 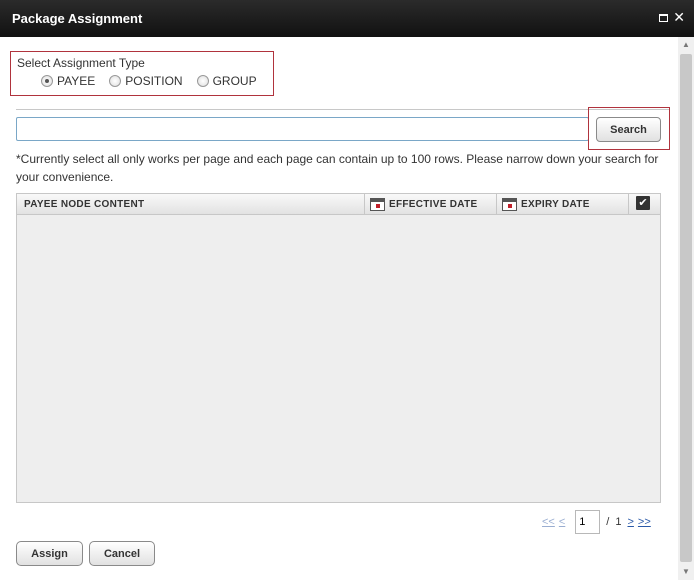 I want to click on scroll-up-icon: ▲, so click(x=686, y=45).